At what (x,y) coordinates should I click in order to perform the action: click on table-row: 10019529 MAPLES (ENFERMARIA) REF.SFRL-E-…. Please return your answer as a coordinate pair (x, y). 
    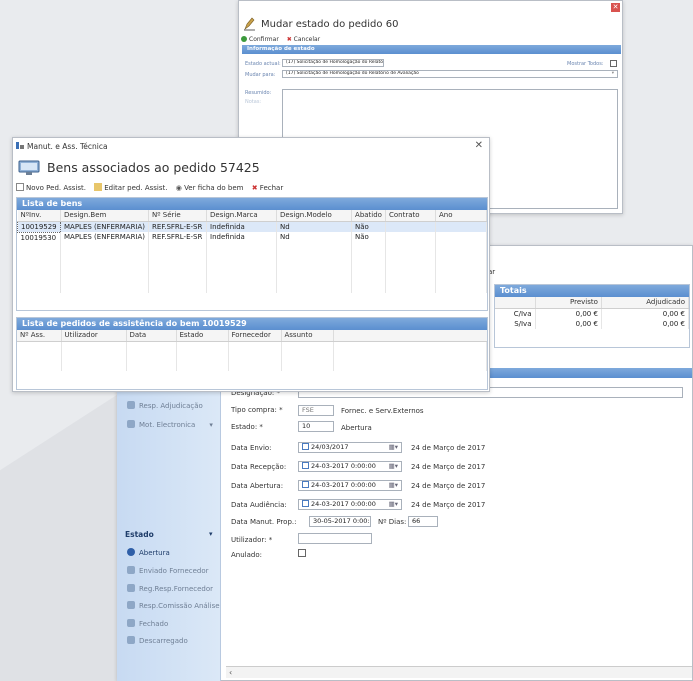
    Looking at the image, I should click on (252, 226).